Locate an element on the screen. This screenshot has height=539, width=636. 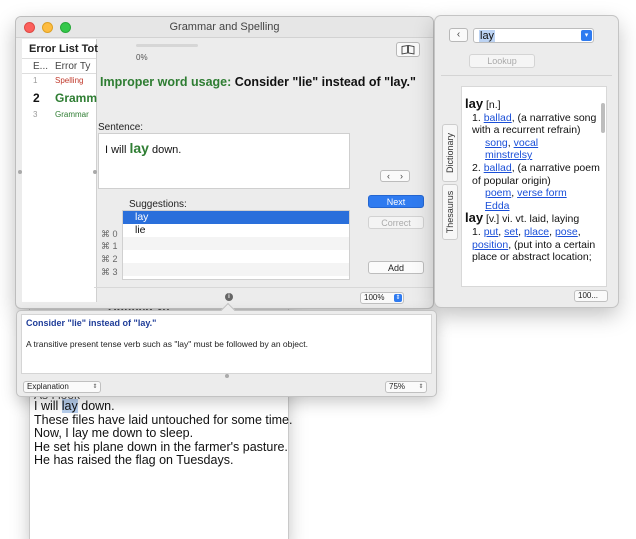
tab-dictionary: Dictionary is located at coordinates (450, 153).